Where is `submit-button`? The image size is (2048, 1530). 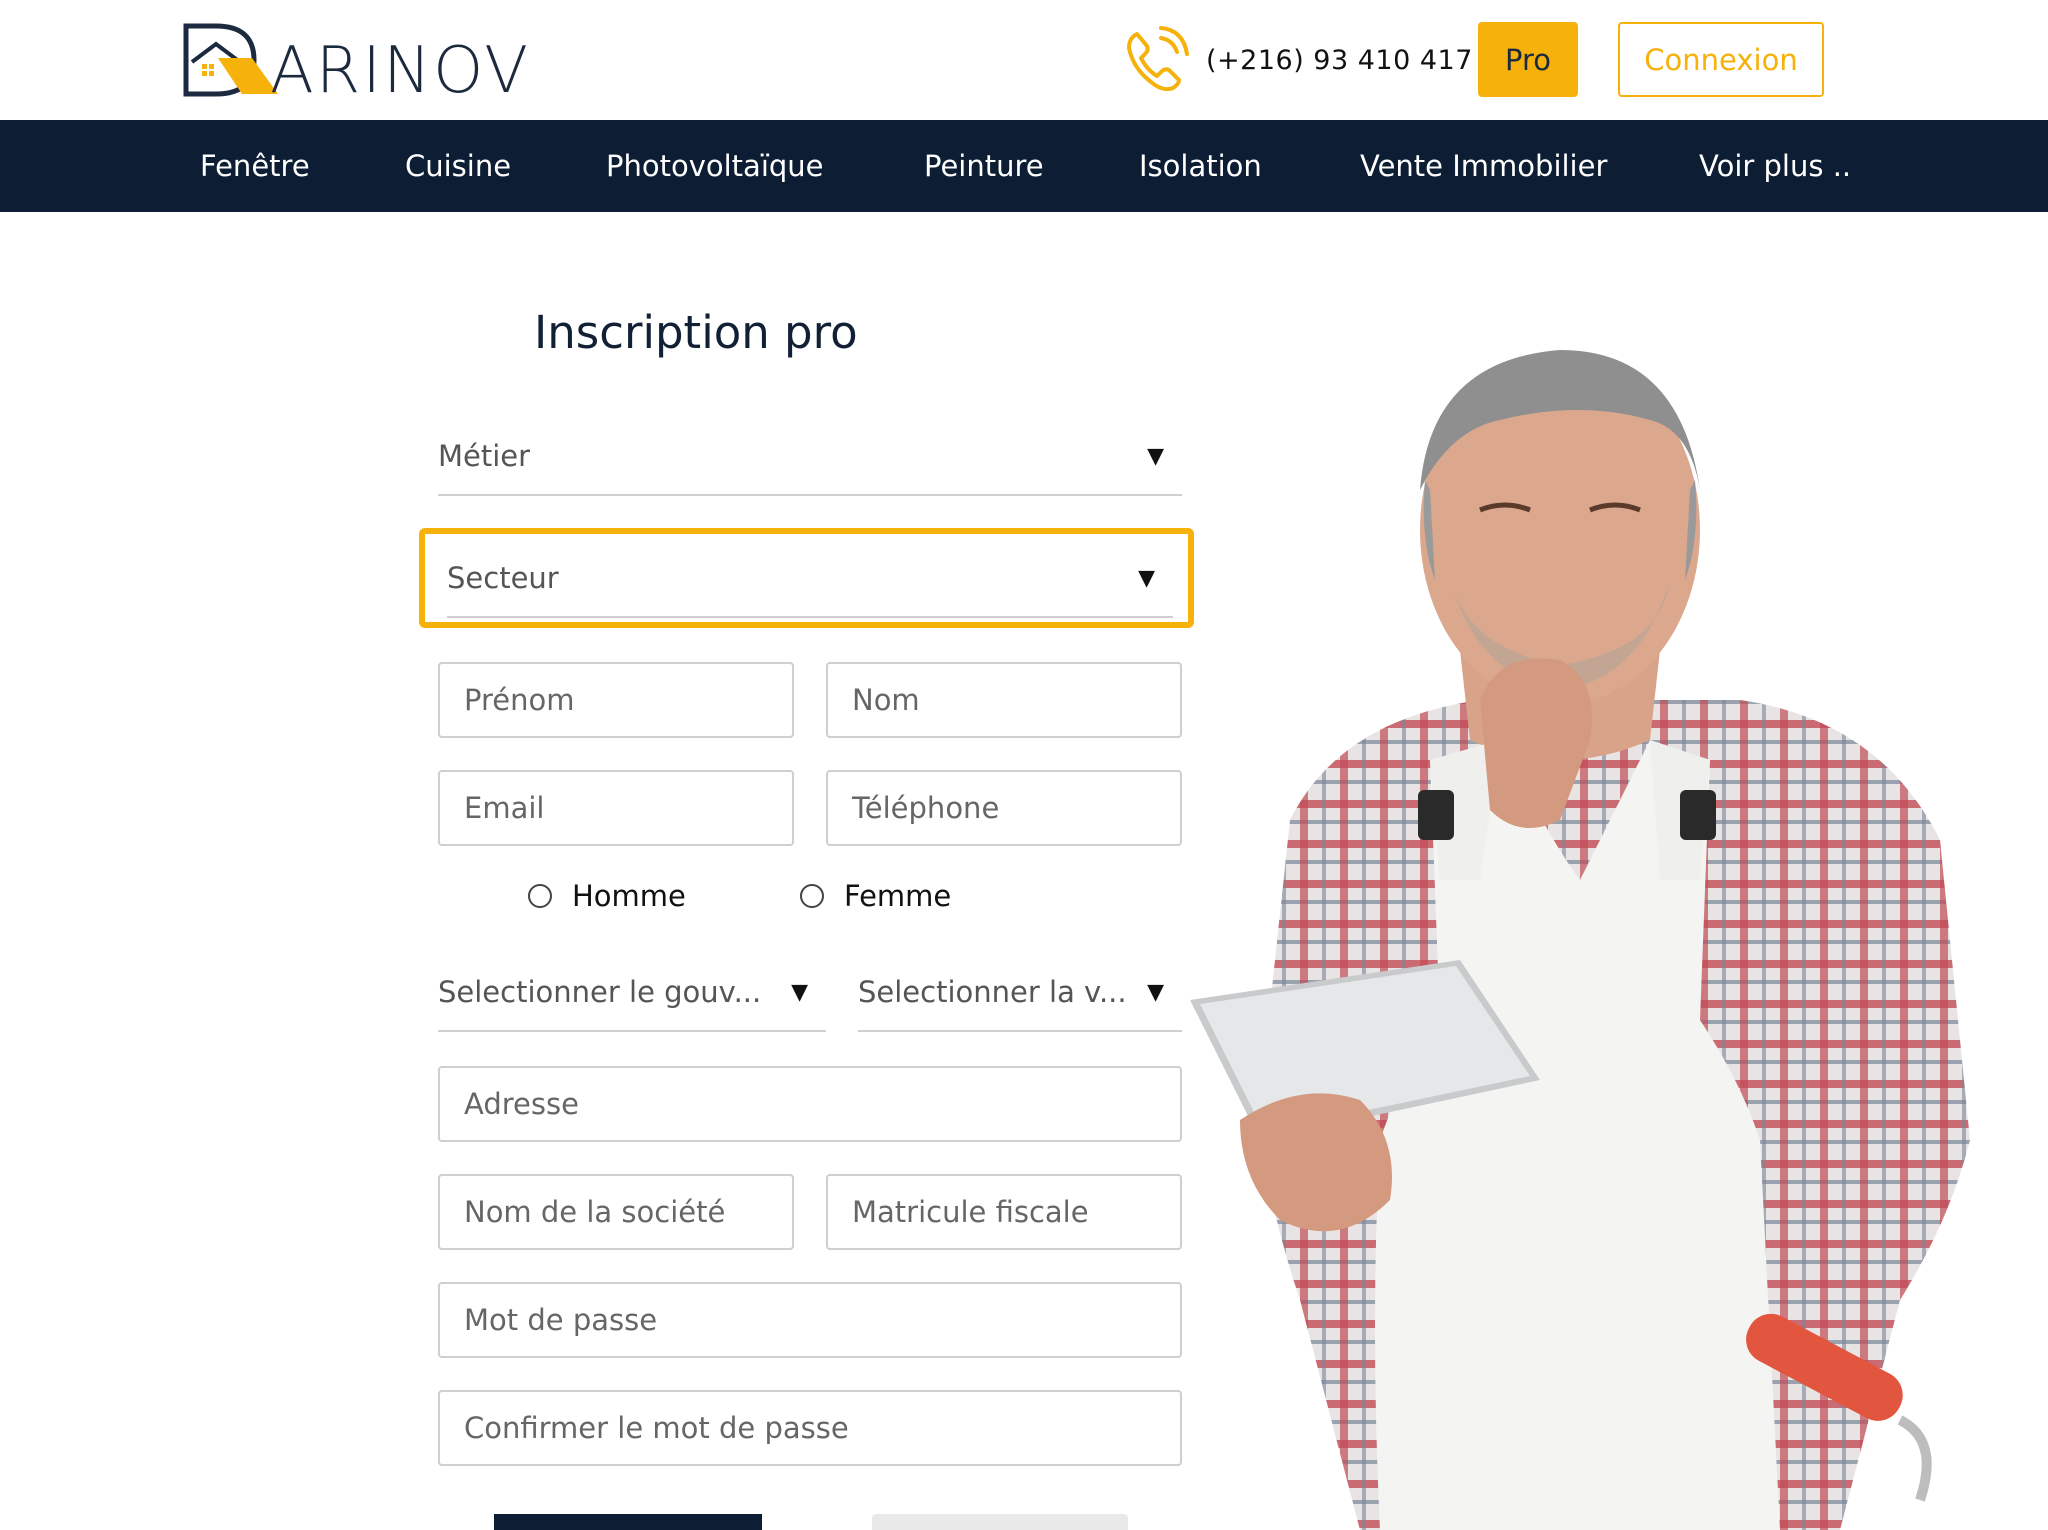 submit-button is located at coordinates (628, 1522).